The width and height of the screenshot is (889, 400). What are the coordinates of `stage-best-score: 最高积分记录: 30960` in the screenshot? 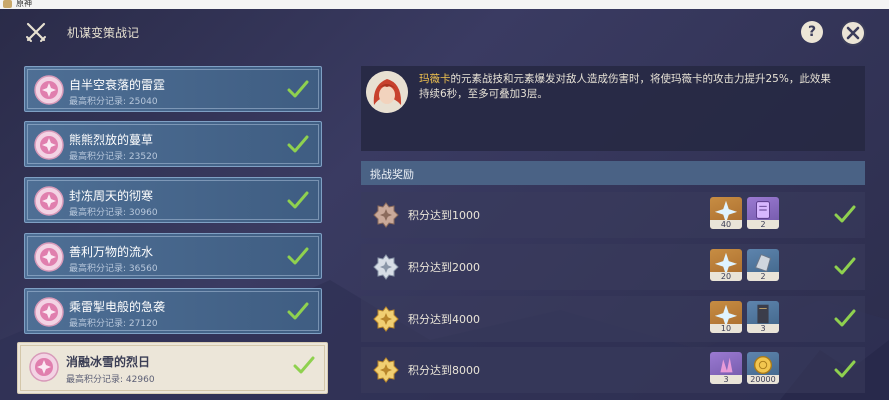 It's located at (113, 213).